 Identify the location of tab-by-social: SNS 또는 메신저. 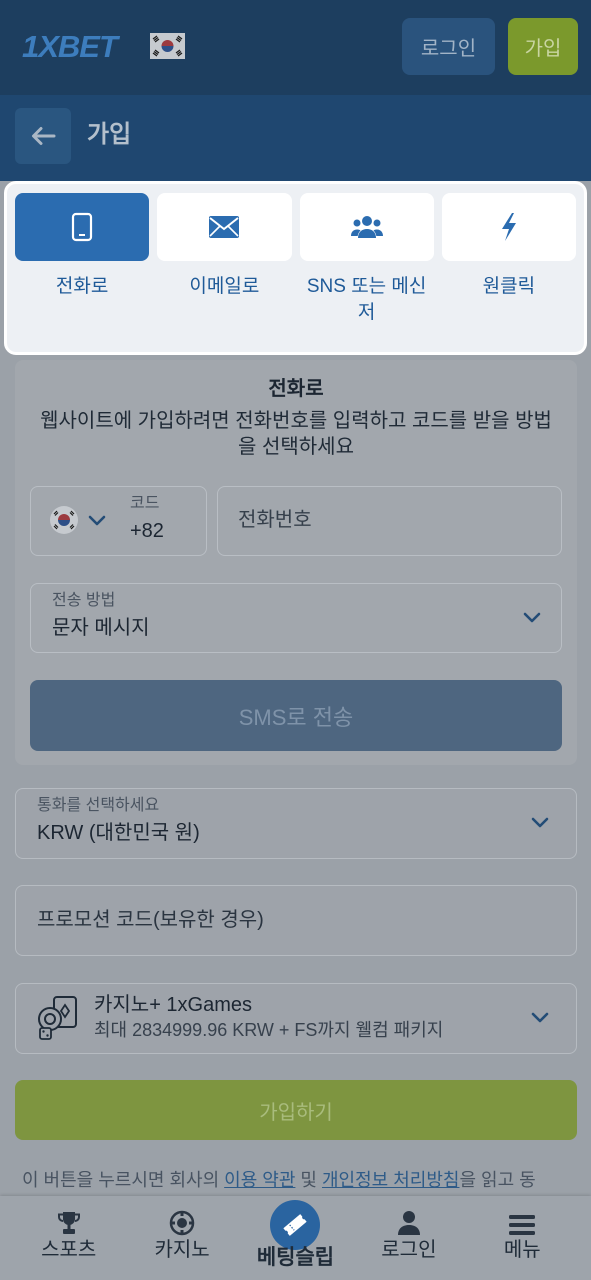
(366, 272).